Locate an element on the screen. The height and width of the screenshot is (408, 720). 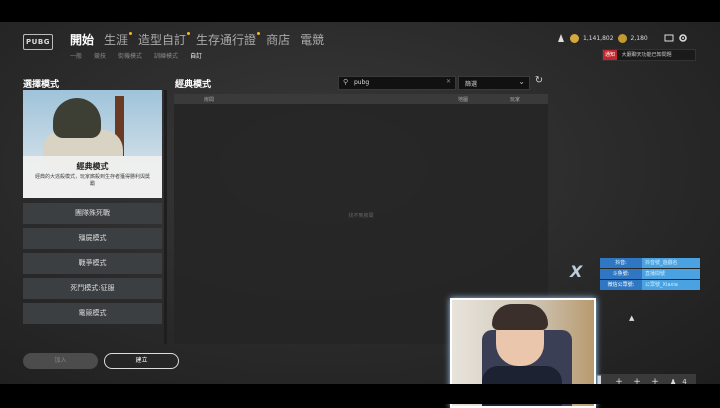
overlay-label: 斗魚號: is located at coordinates (621, 274).